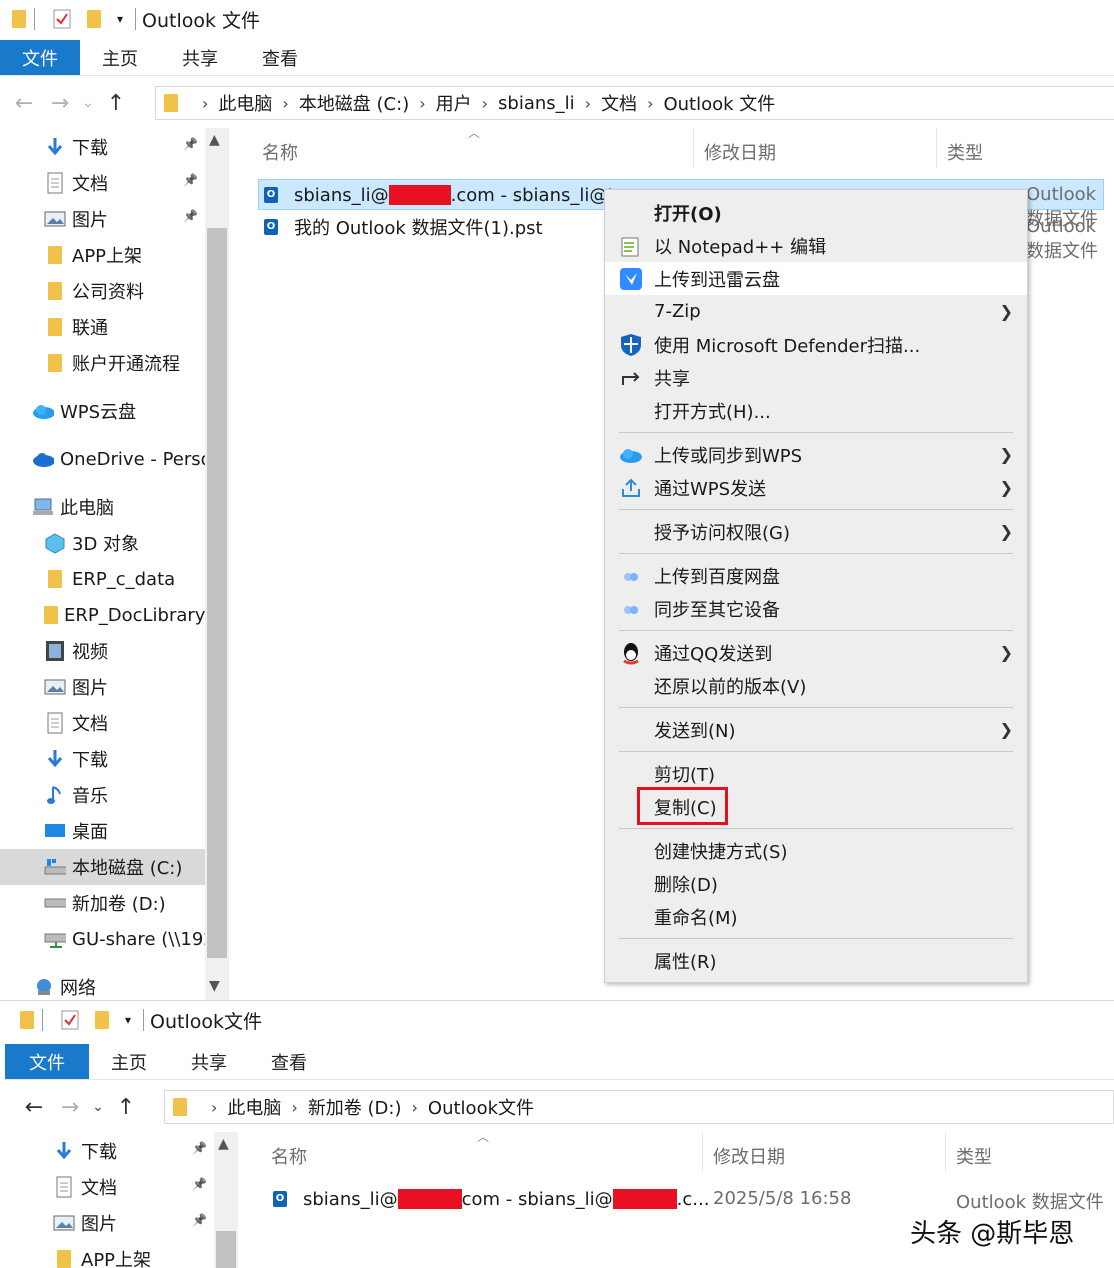  What do you see at coordinates (816, 652) in the screenshot?
I see `menu-item: 通过QQ发送到 ❯` at bounding box center [816, 652].